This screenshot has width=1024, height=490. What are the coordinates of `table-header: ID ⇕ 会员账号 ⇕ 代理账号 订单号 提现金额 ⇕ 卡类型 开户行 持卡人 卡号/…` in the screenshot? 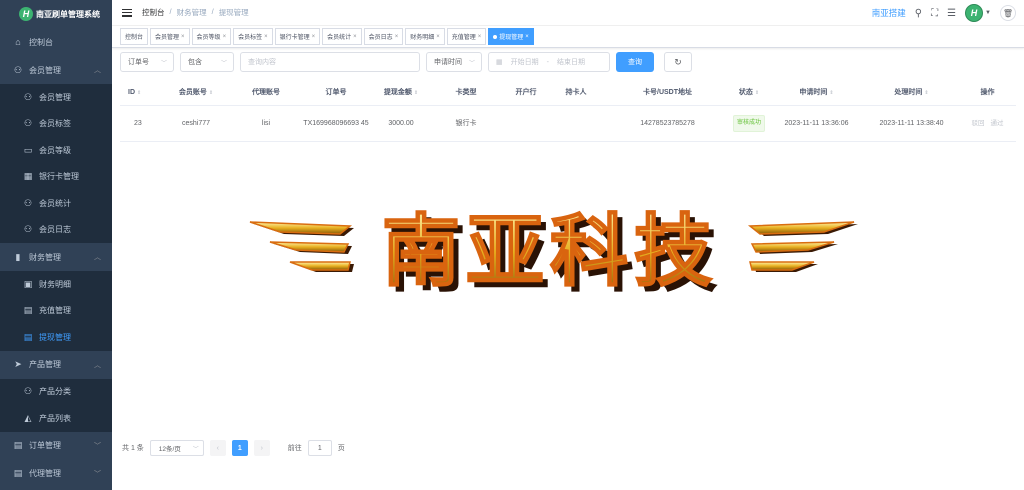 It's located at (568, 93).